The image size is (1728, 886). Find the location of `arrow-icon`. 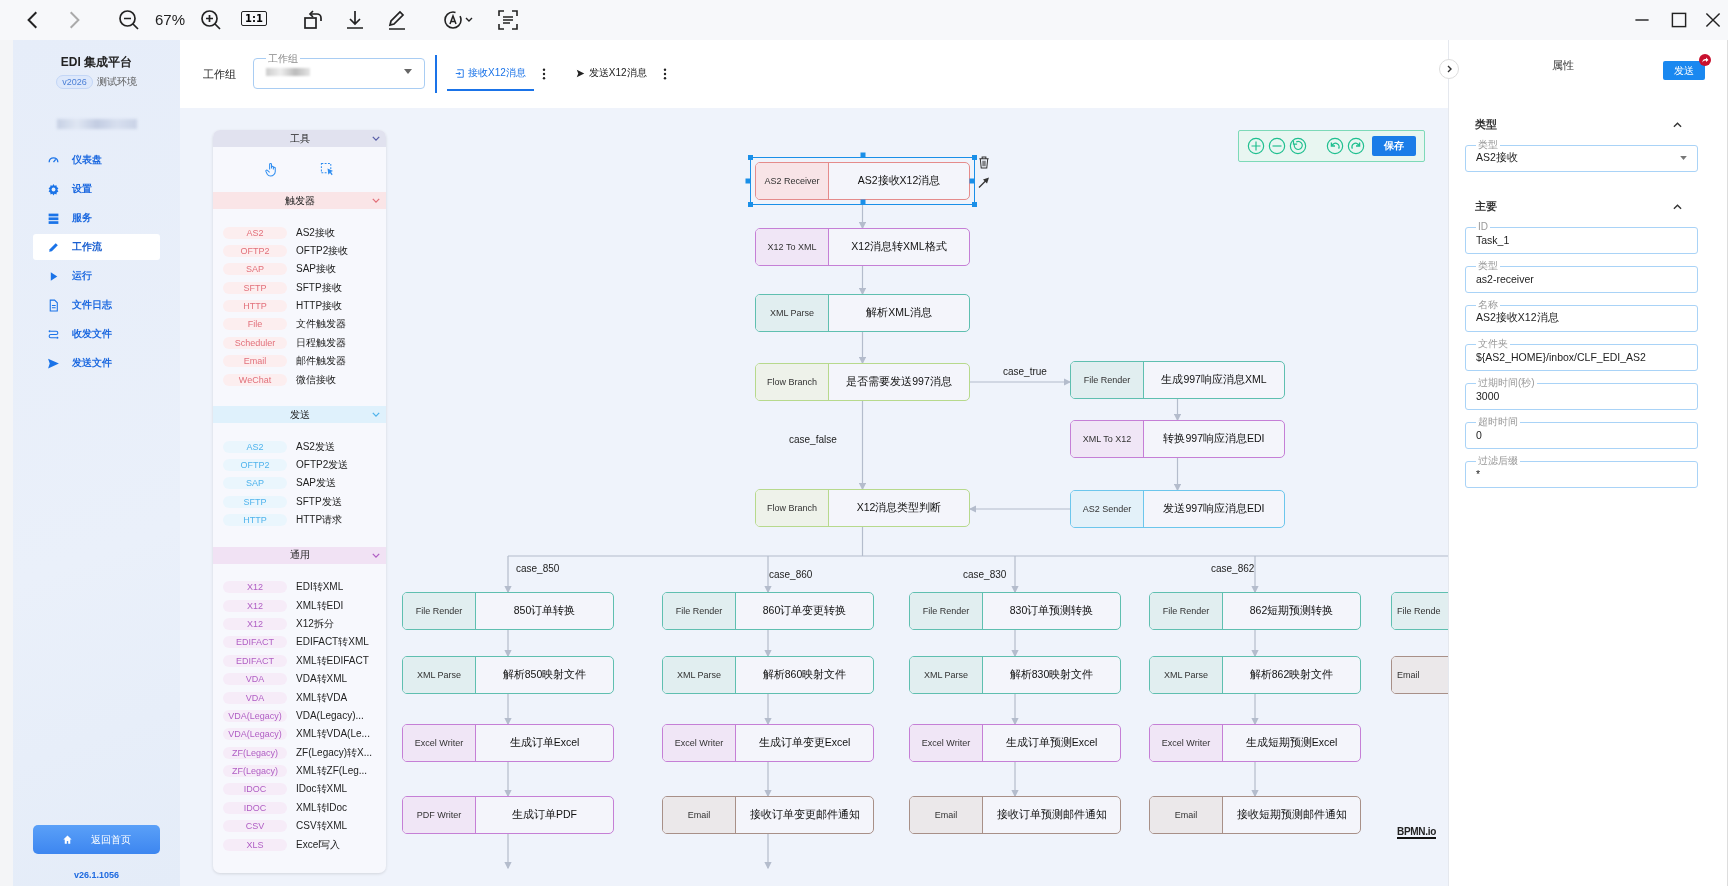

arrow-icon is located at coordinates (984, 182).